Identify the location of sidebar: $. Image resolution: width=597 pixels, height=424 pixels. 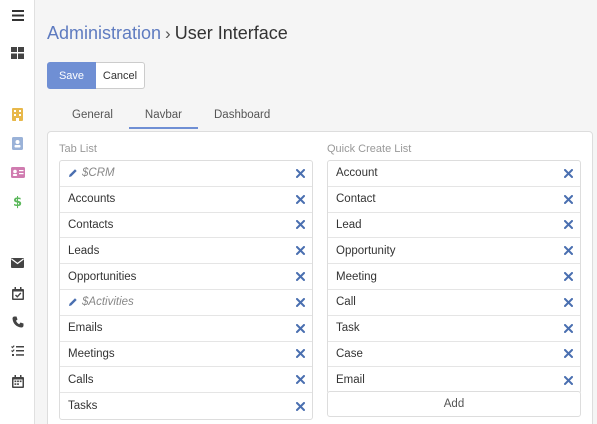
(17, 212).